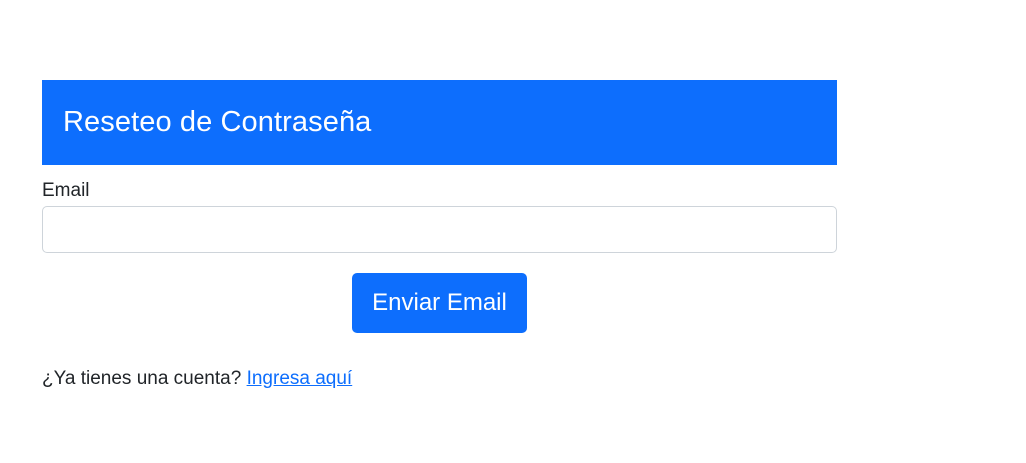 The image size is (1026, 463). What do you see at coordinates (439, 229) in the screenshot?
I see `email-field` at bounding box center [439, 229].